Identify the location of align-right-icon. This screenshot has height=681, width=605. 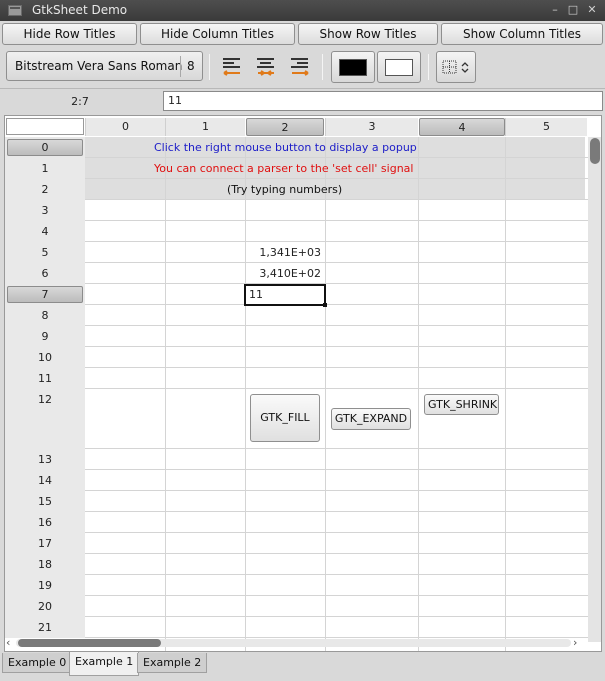
(300, 67).